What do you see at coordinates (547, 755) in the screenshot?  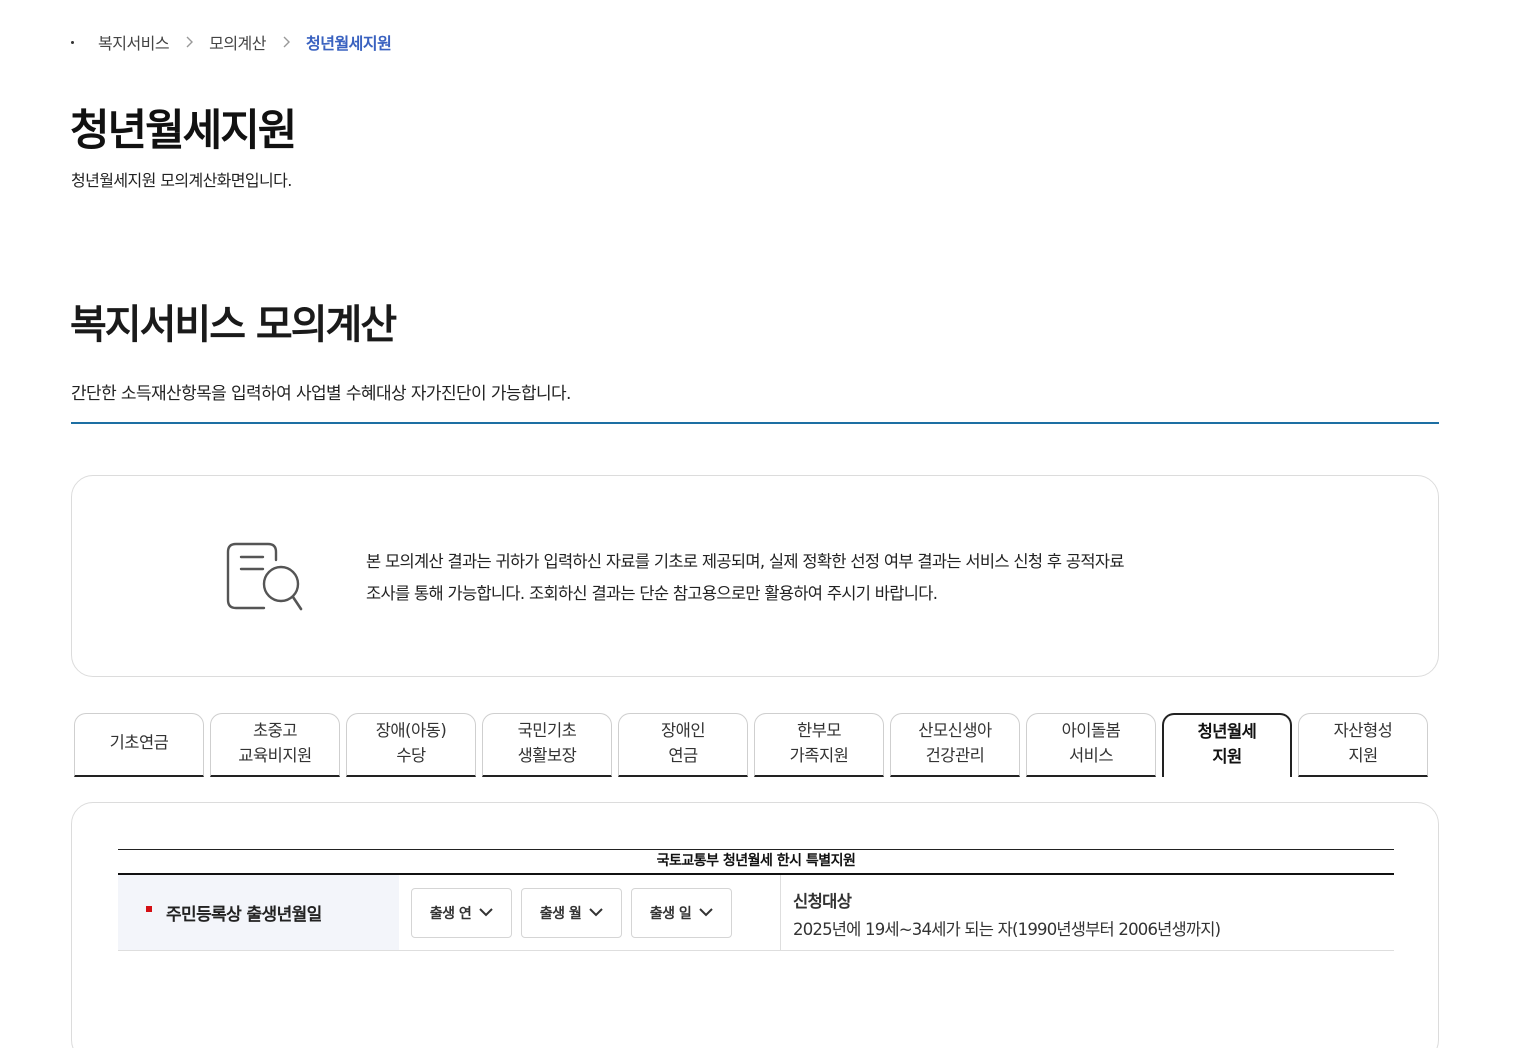 I see `tab-label: 생활보장` at bounding box center [547, 755].